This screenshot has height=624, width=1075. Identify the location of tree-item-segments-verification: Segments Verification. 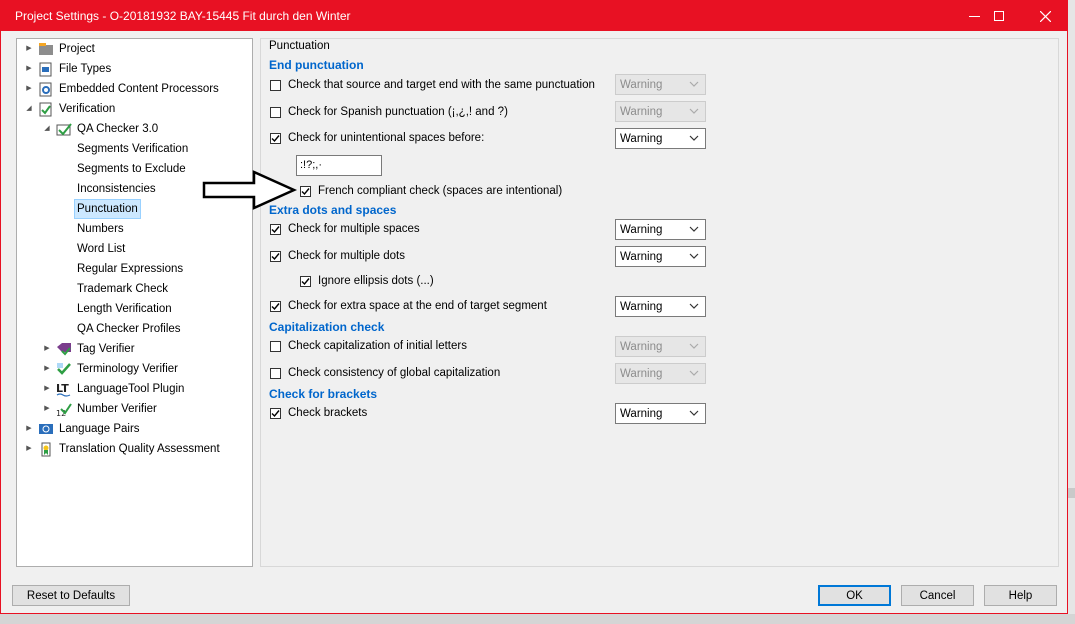
(132, 149).